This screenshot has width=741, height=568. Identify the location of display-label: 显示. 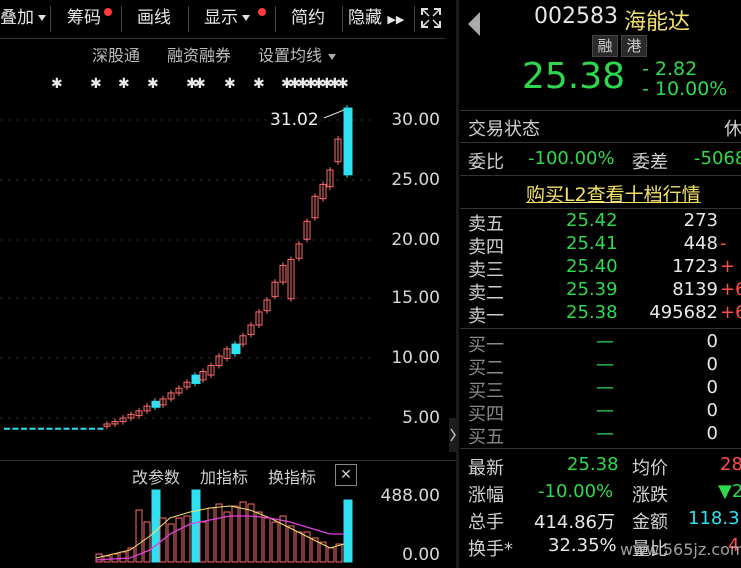
(221, 18).